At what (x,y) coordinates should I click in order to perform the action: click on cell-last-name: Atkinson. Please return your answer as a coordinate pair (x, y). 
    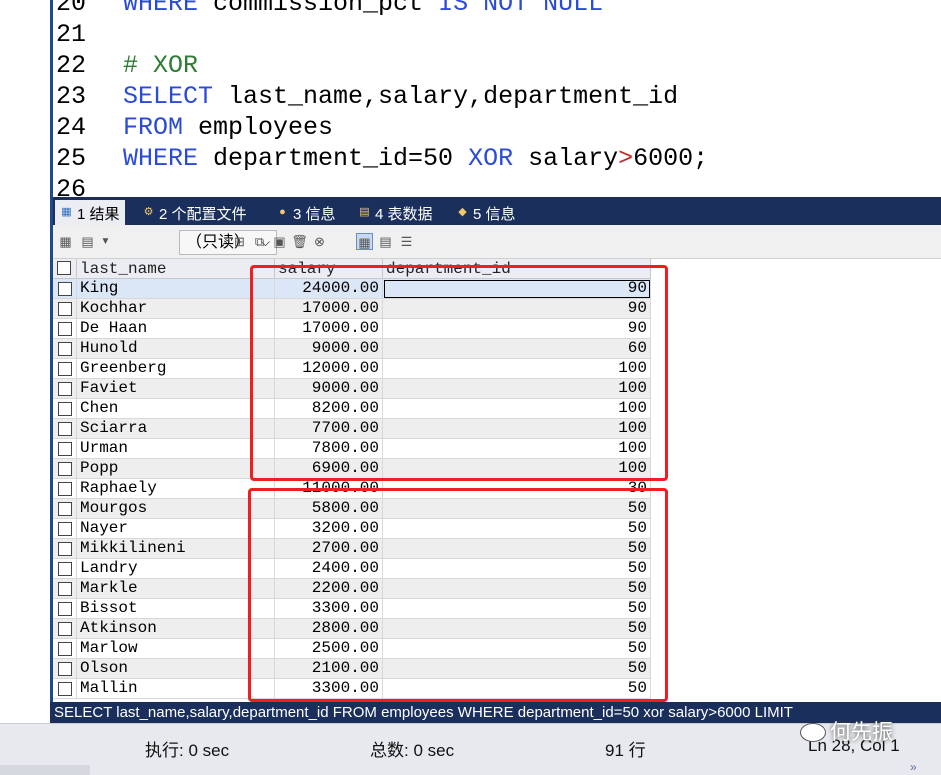
    Looking at the image, I should click on (176, 629).